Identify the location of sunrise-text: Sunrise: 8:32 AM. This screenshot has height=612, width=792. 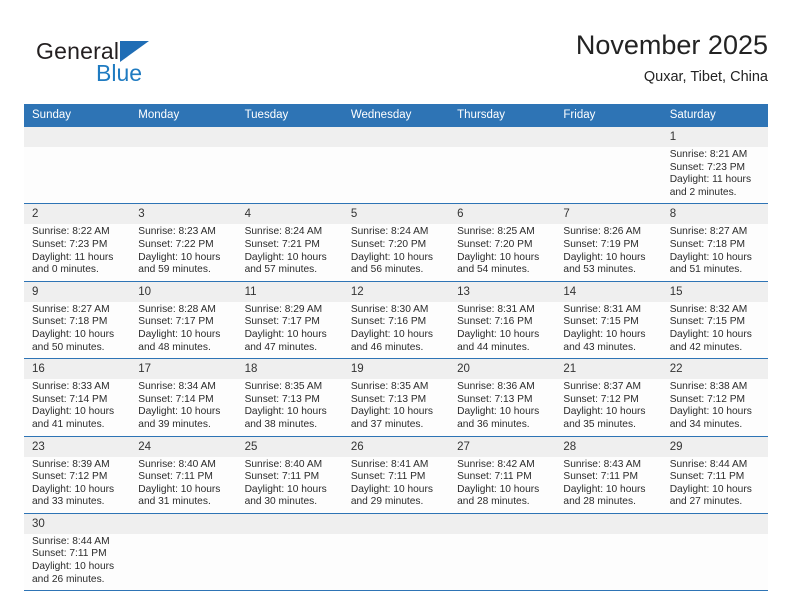
(708, 309).